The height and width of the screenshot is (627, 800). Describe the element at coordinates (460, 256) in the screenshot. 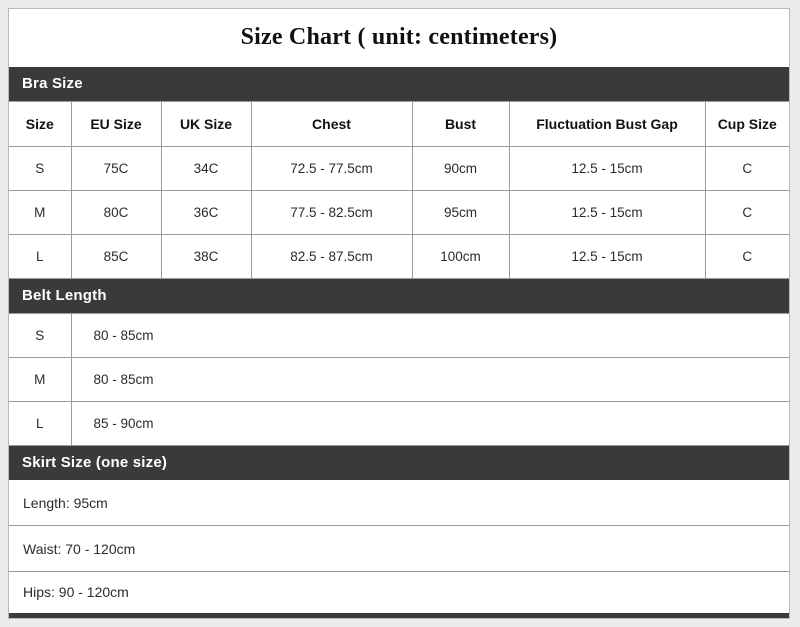

I see `cell-bust: 100cm` at that location.